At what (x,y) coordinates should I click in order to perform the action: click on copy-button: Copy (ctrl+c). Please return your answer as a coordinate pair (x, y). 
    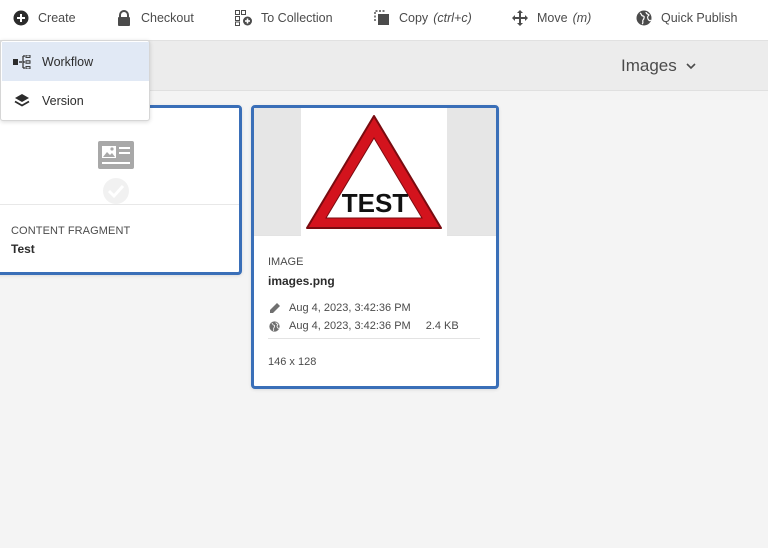
    Looking at the image, I should click on (422, 18).